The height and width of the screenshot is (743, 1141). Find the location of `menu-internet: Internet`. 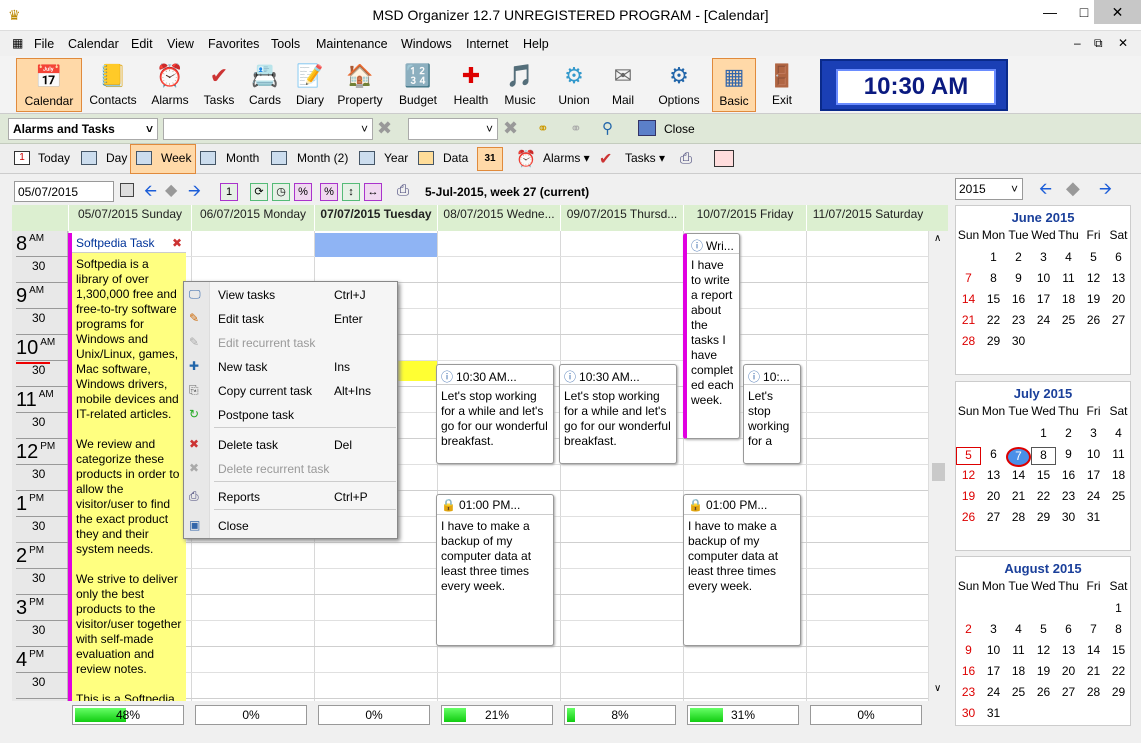

menu-internet: Internet is located at coordinates (487, 44).